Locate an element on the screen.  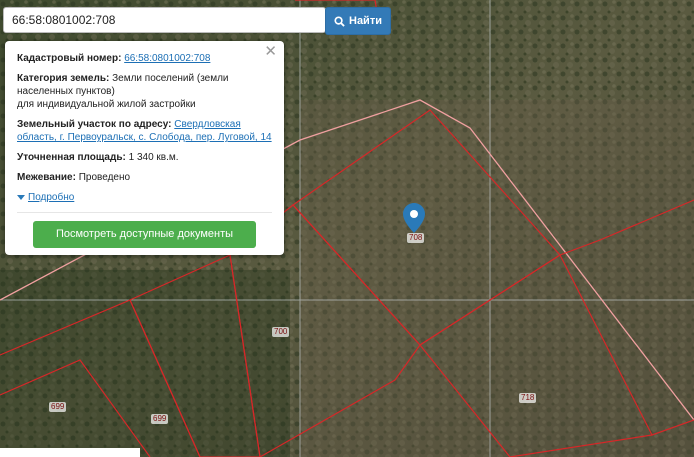
search-input is located at coordinates (164, 20).